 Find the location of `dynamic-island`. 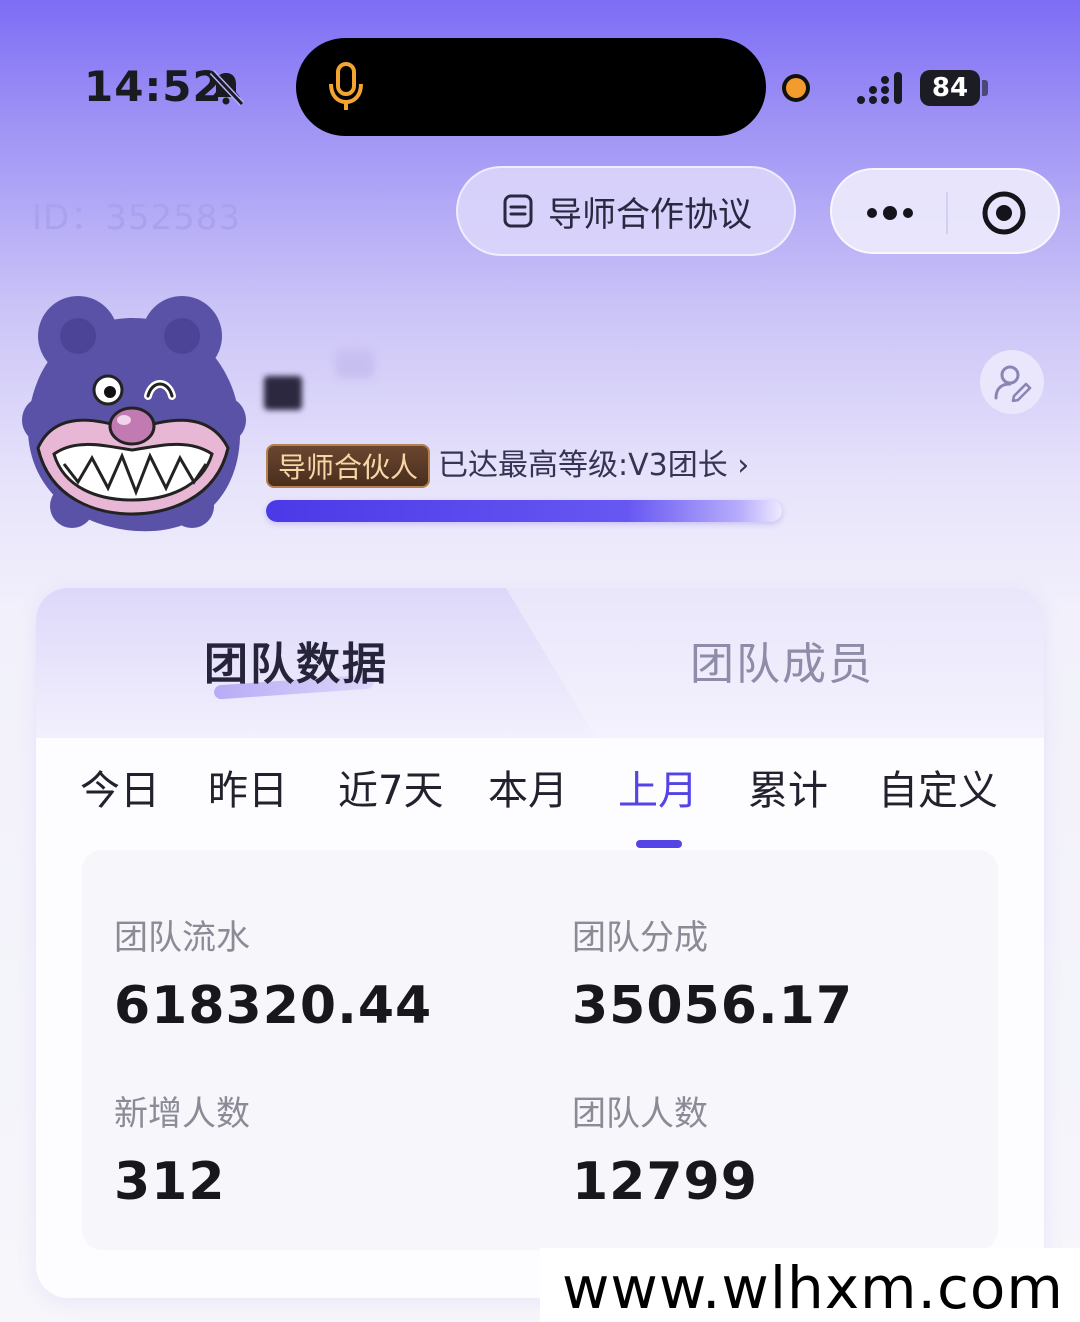

dynamic-island is located at coordinates (531, 87).